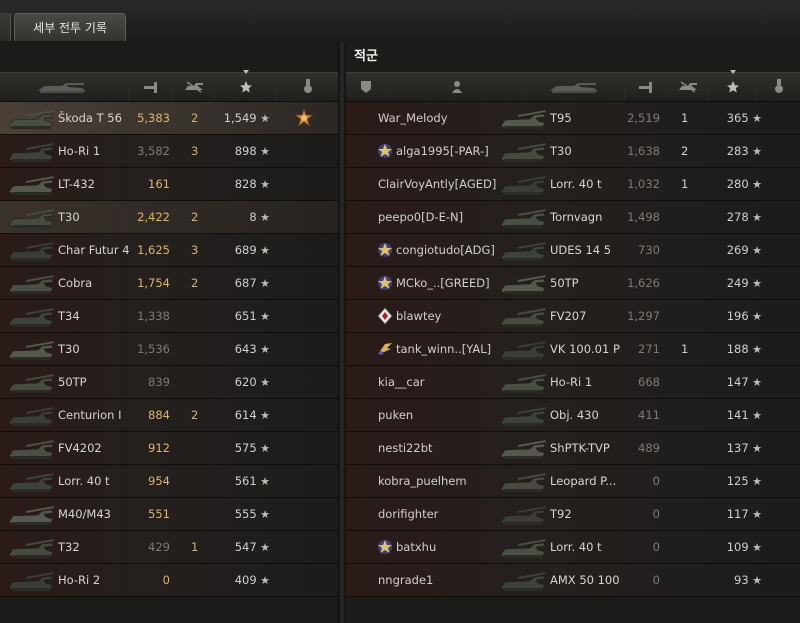 The width and height of the screenshot is (800, 623). I want to click on table-row: tank_winn..[YAL] VK 100.01 P 271 1 188 ★, so click(573, 349).